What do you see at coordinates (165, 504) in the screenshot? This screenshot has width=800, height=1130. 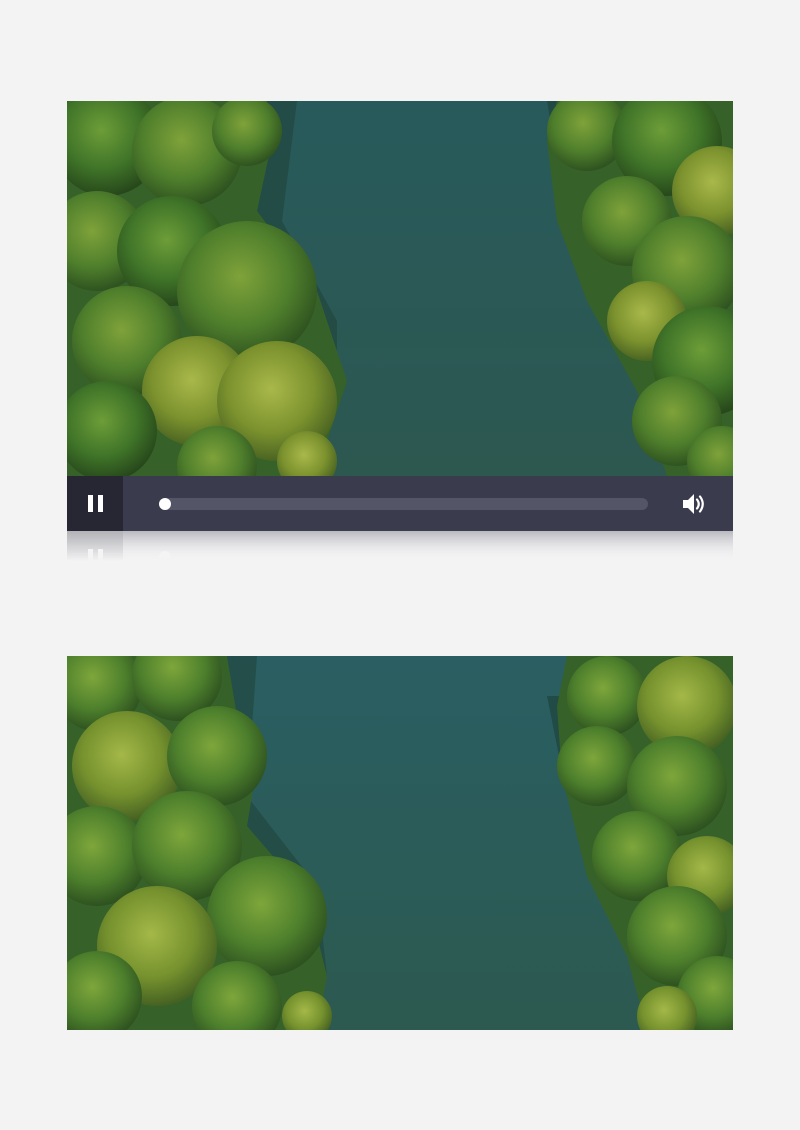 I see `progress-knob` at bounding box center [165, 504].